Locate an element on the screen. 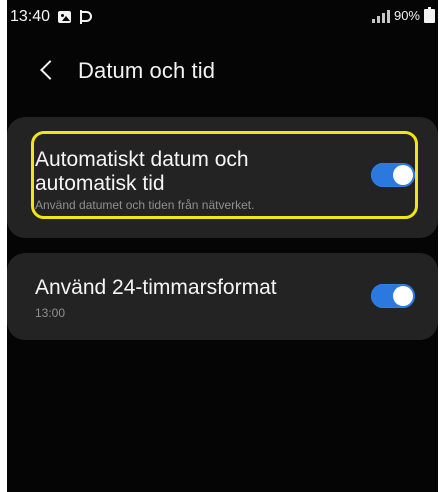 This screenshot has height=492, width=445. signal-icon is located at coordinates (380, 16).